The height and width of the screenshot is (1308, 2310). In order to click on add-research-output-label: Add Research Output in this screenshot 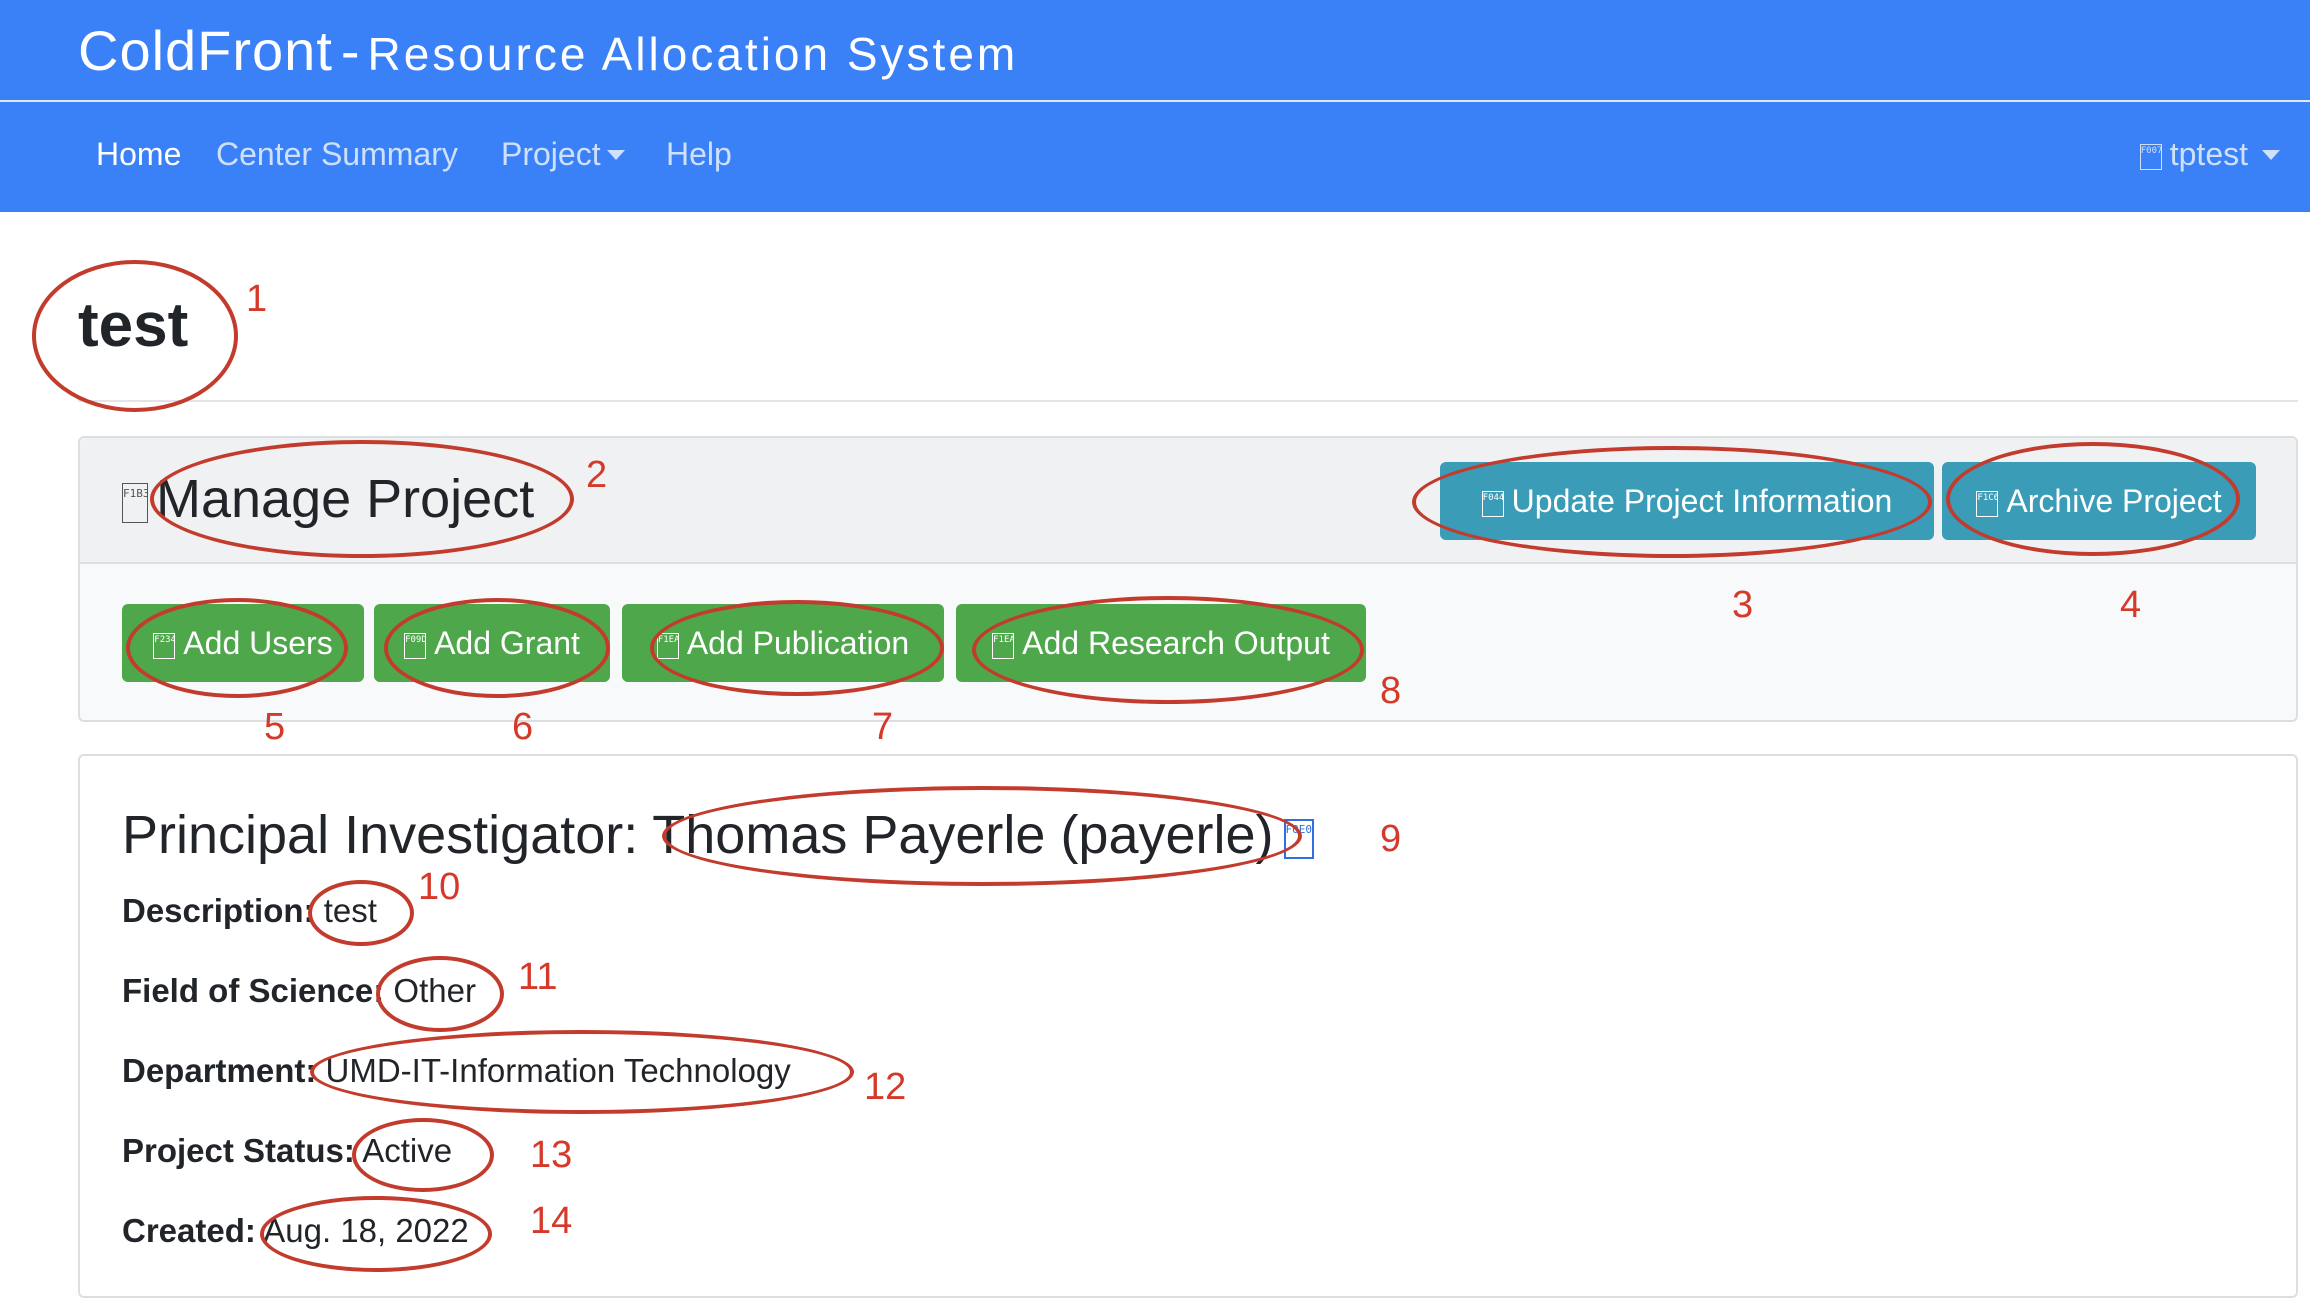, I will do `click(1176, 643)`.